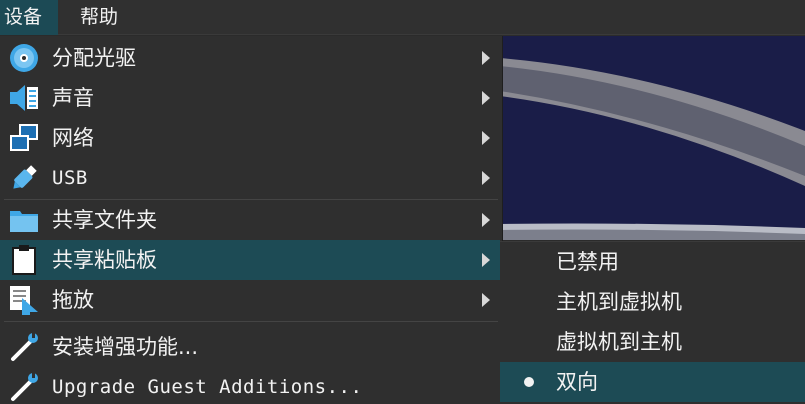 This screenshot has height=404, width=805. Describe the element at coordinates (250, 178) in the screenshot. I see `menu-item-usb: USB` at that location.